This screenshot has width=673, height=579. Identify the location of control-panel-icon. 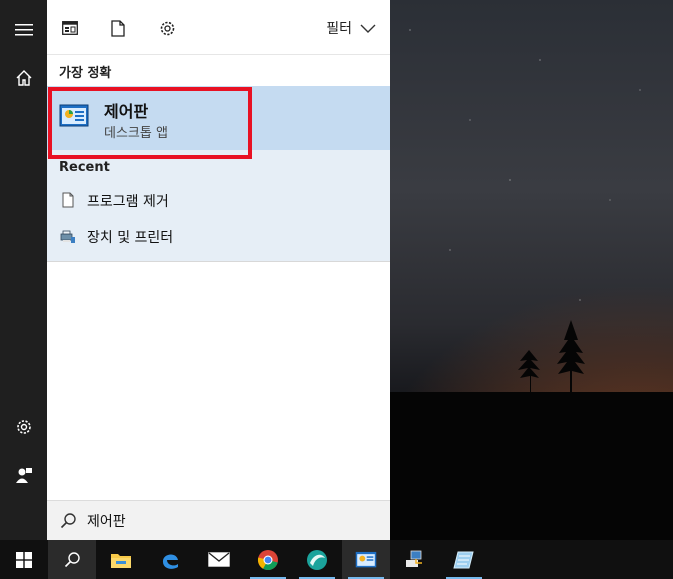
(366, 559).